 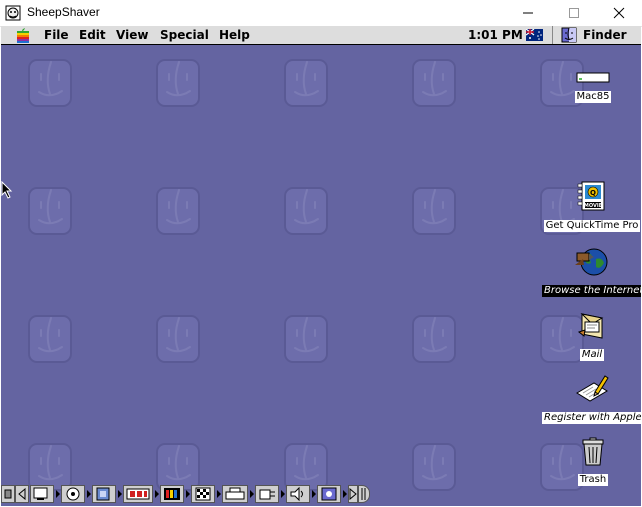 I want to click on australia-flag-icon, so click(x=534, y=35).